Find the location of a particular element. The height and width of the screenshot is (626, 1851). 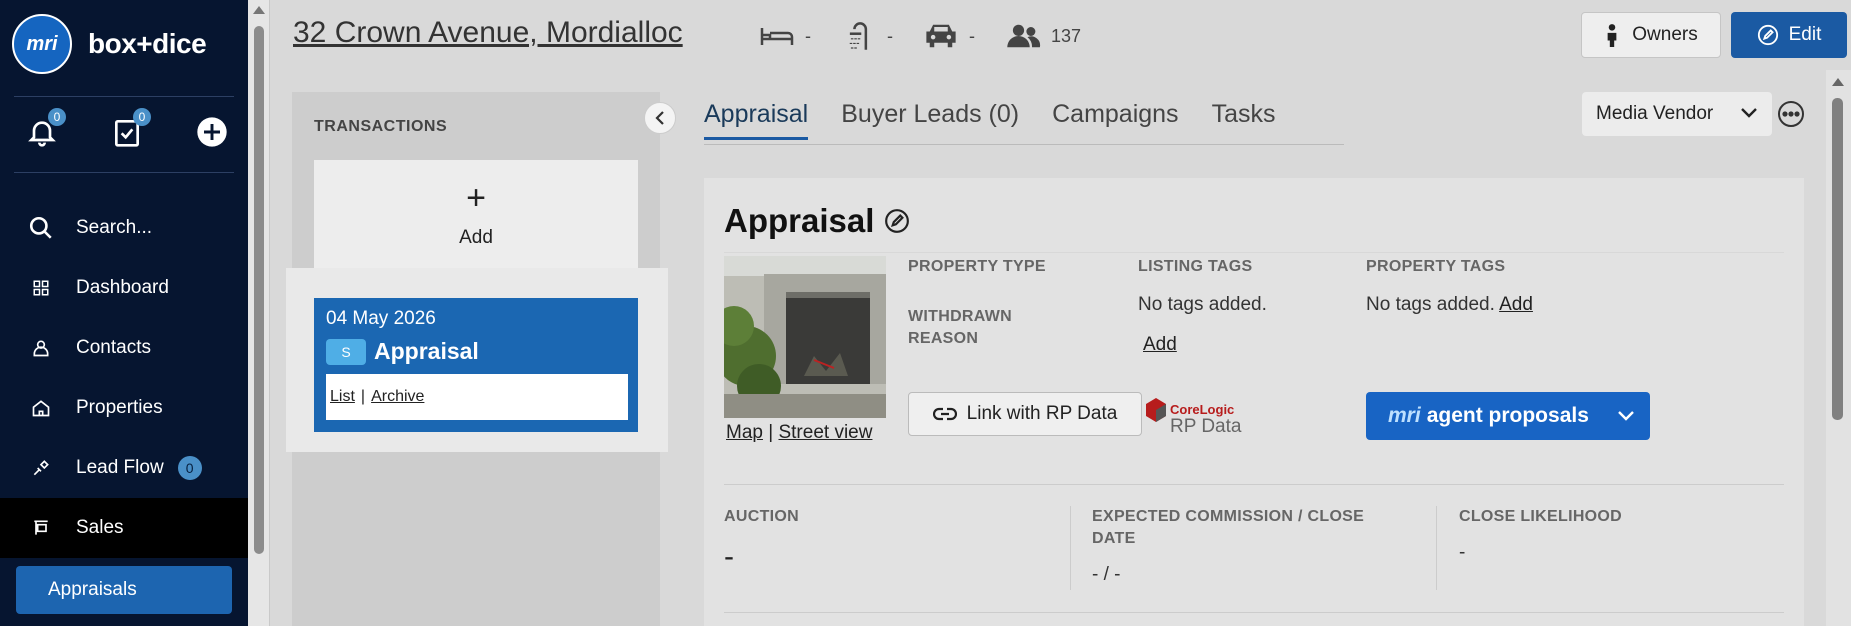

property-photo-image is located at coordinates (805, 337).